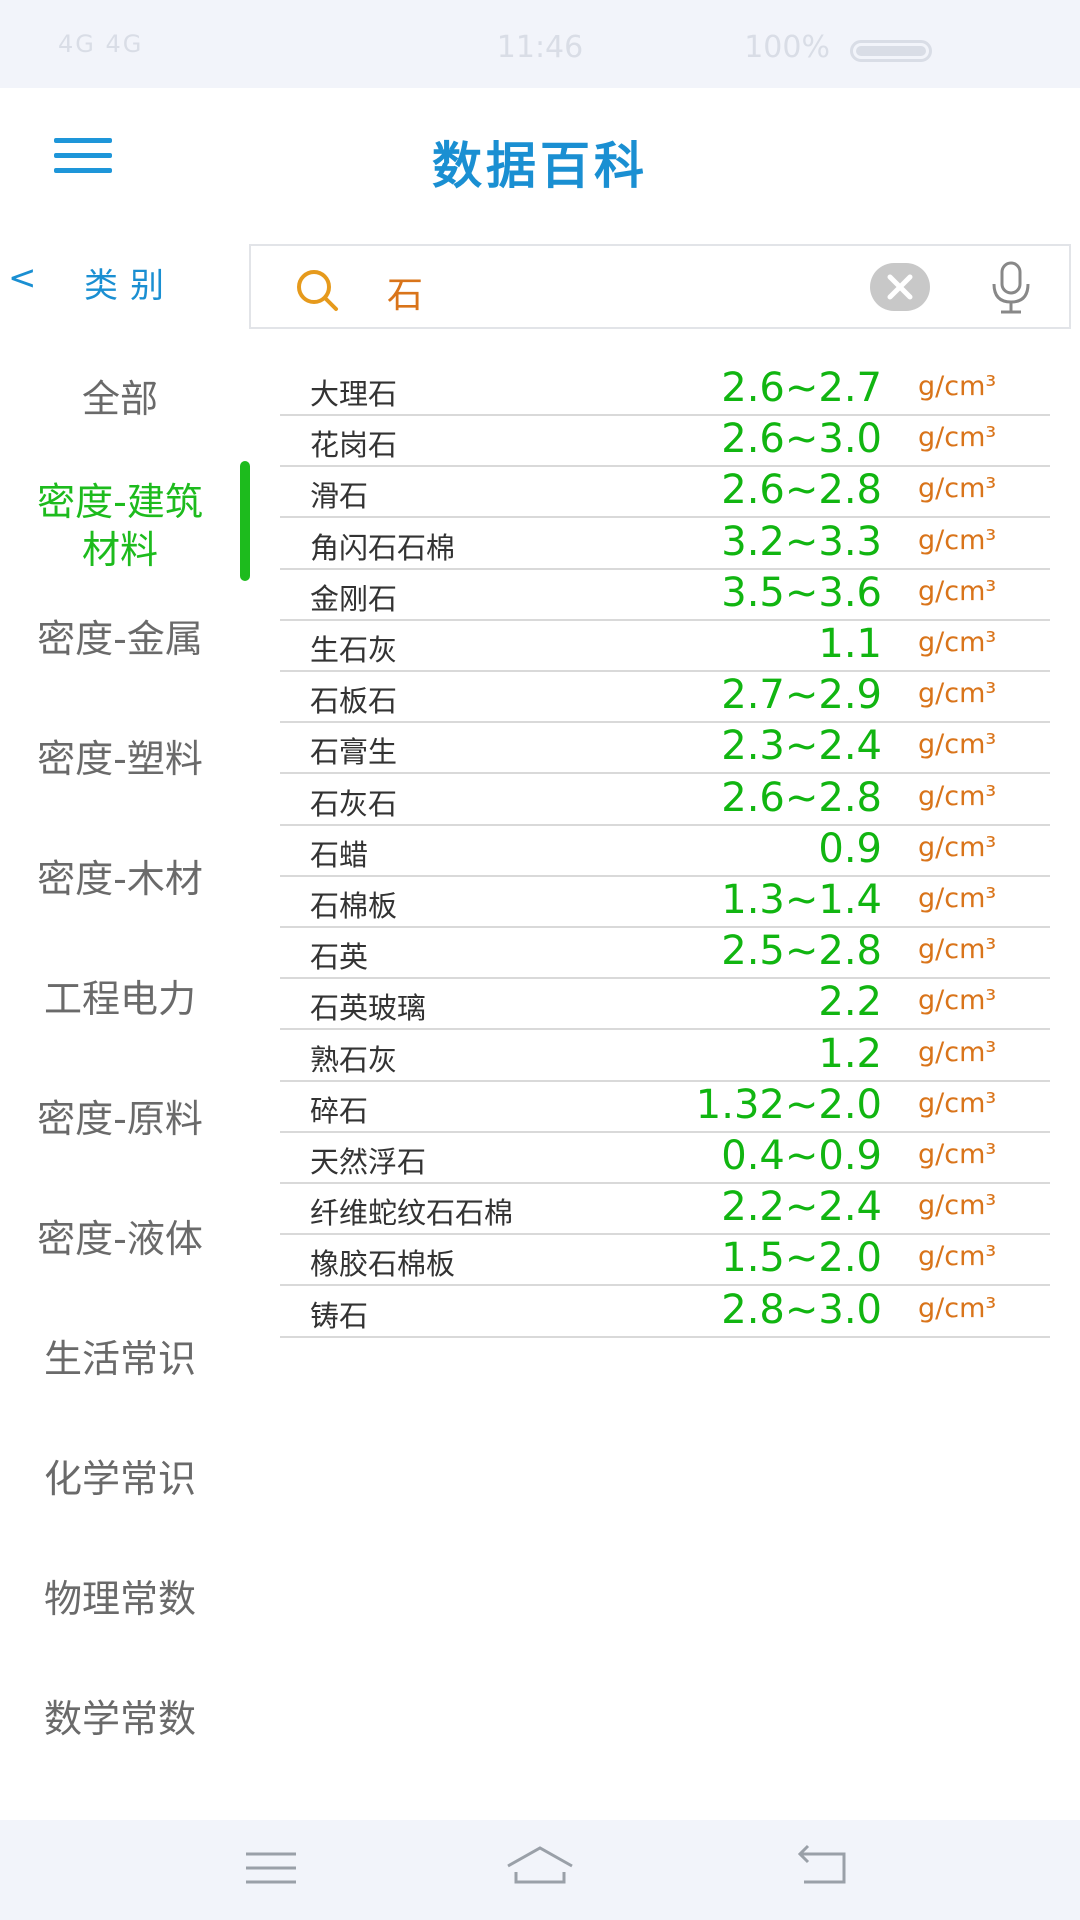  Describe the element at coordinates (801, 388) in the screenshot. I see `density-value: 2.6~2.7` at that location.